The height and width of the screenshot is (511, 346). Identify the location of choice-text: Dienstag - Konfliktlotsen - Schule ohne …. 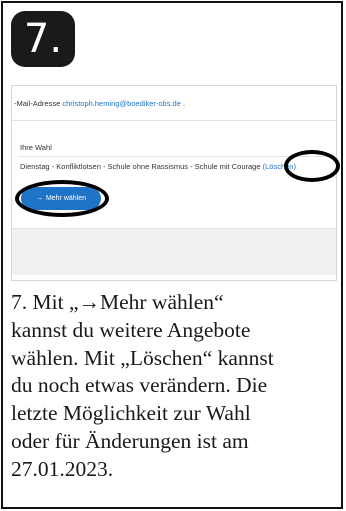
(140, 166).